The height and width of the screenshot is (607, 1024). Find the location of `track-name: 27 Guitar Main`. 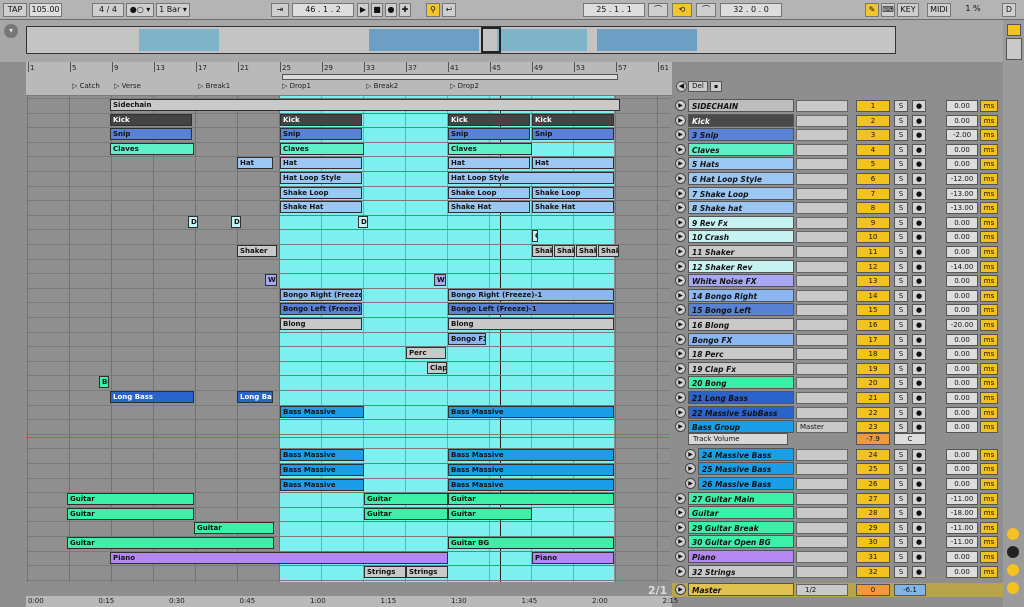

track-name: 27 Guitar Main is located at coordinates (741, 498).